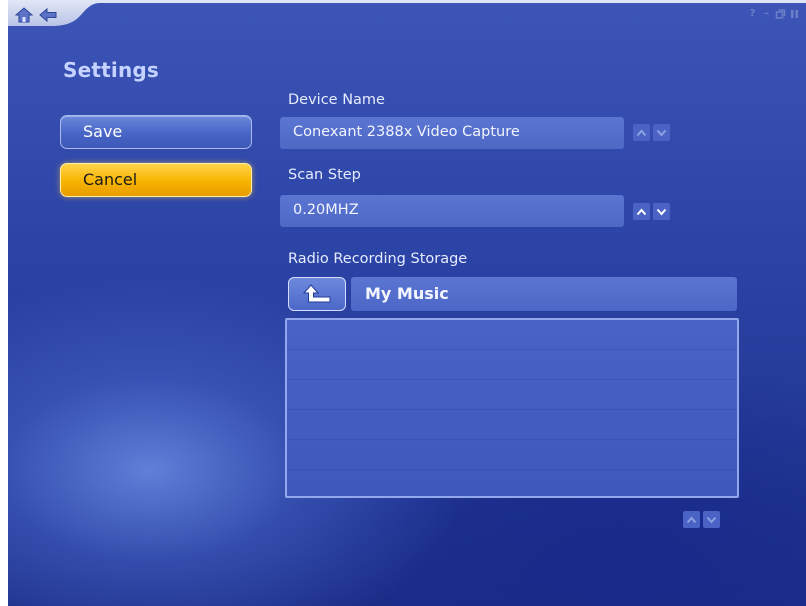  I want to click on title-bar-background, so click(407, 13).